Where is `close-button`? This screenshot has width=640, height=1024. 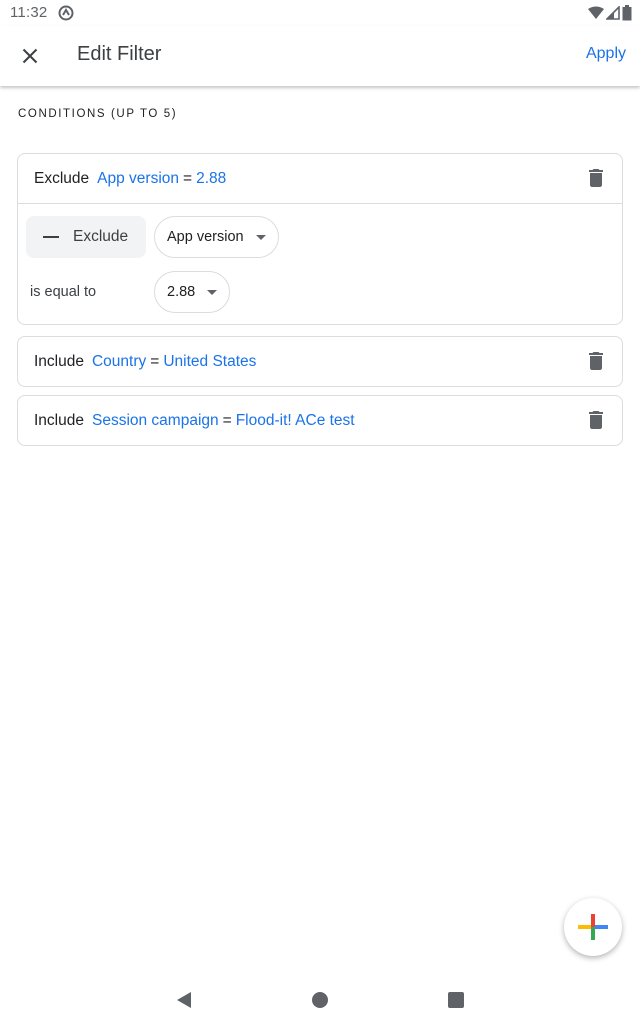 close-button is located at coordinates (30, 56).